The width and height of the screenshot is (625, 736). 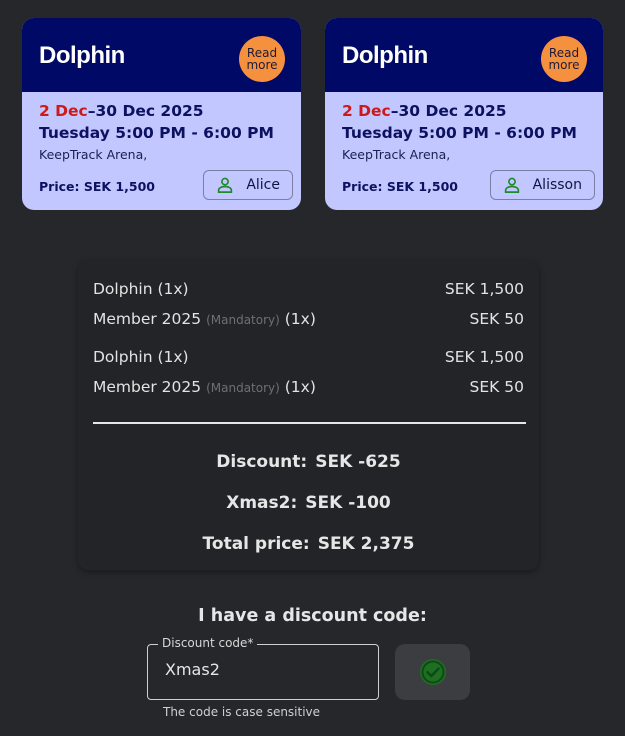 What do you see at coordinates (242, 712) in the screenshot?
I see `discount-helper-text: The code is case sensitive` at bounding box center [242, 712].